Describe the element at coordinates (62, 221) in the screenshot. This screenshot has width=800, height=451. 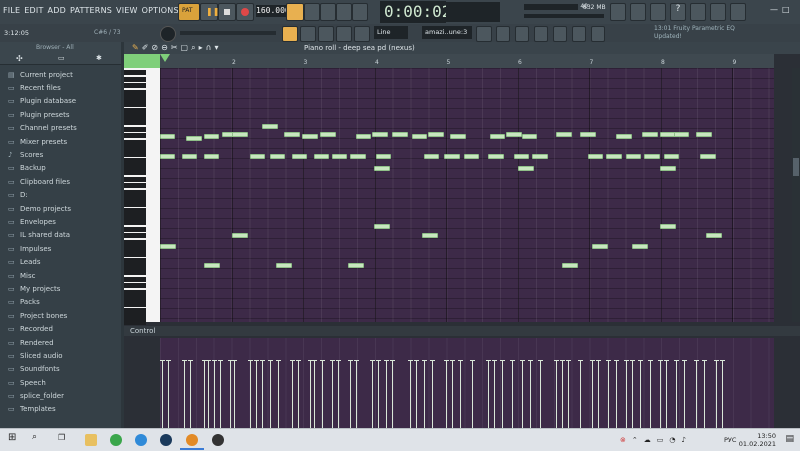
I see `browser-item: ▭ Envelopes` at that location.